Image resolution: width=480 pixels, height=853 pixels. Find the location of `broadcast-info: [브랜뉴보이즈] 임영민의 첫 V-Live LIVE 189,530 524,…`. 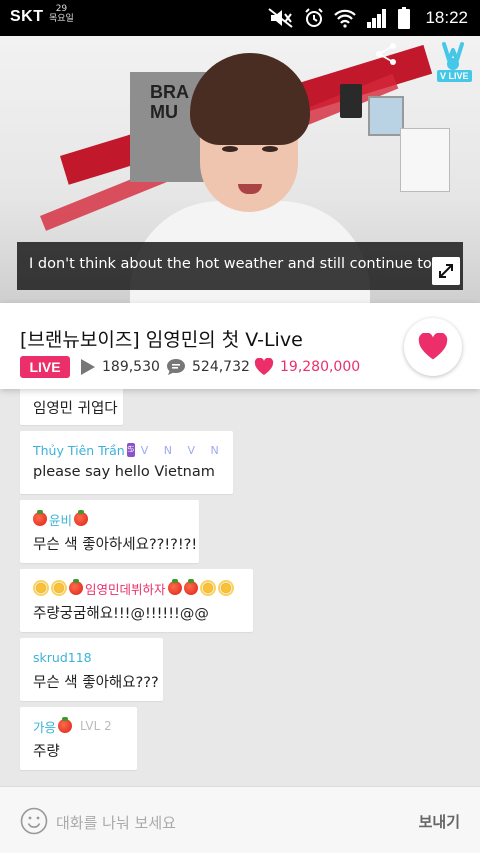

broadcast-info: [브랜뉴보이즈] 임영민의 첫 V-Live LIVE 189,530 524,… is located at coordinates (240, 346).